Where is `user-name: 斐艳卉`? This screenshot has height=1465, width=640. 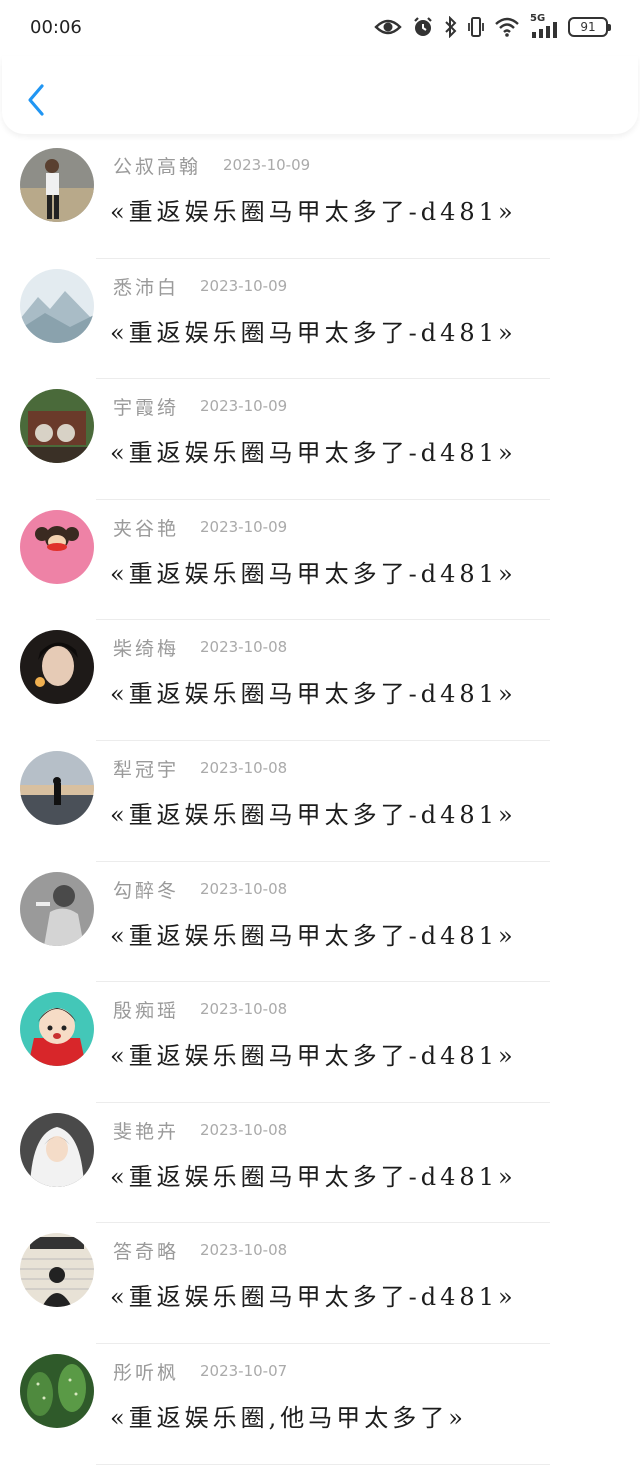 user-name: 斐艳卉 is located at coordinates (146, 1131).